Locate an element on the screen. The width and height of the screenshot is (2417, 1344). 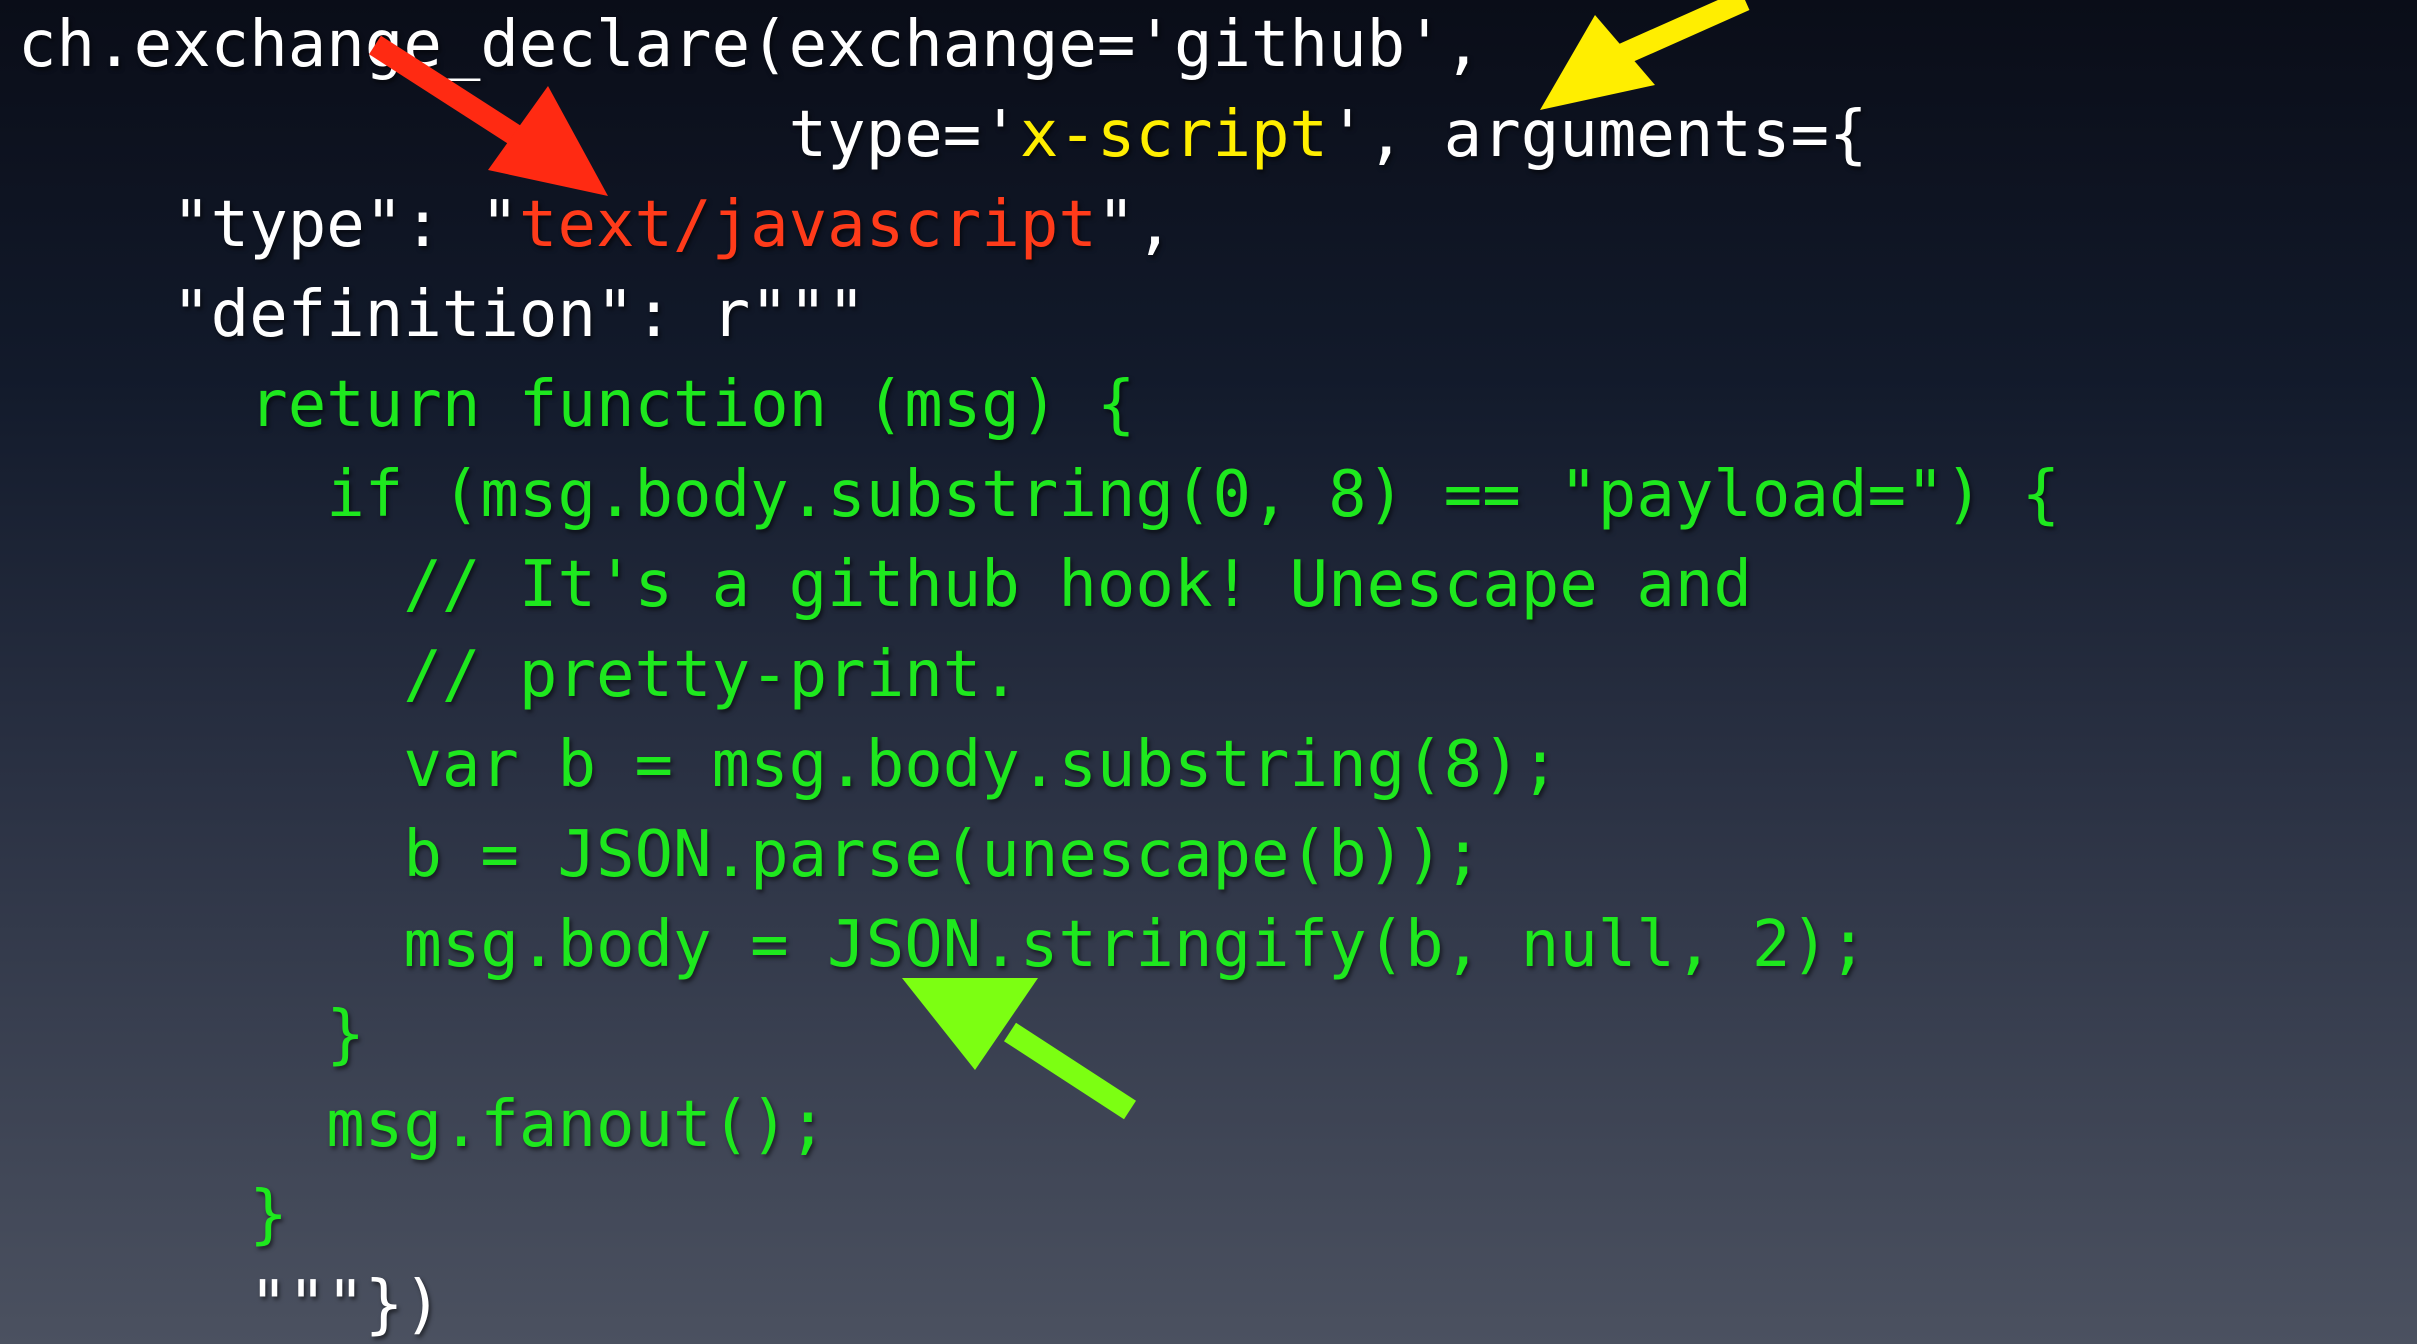
code-line: // It's a github hook! Unescape and is located at coordinates (885, 585).